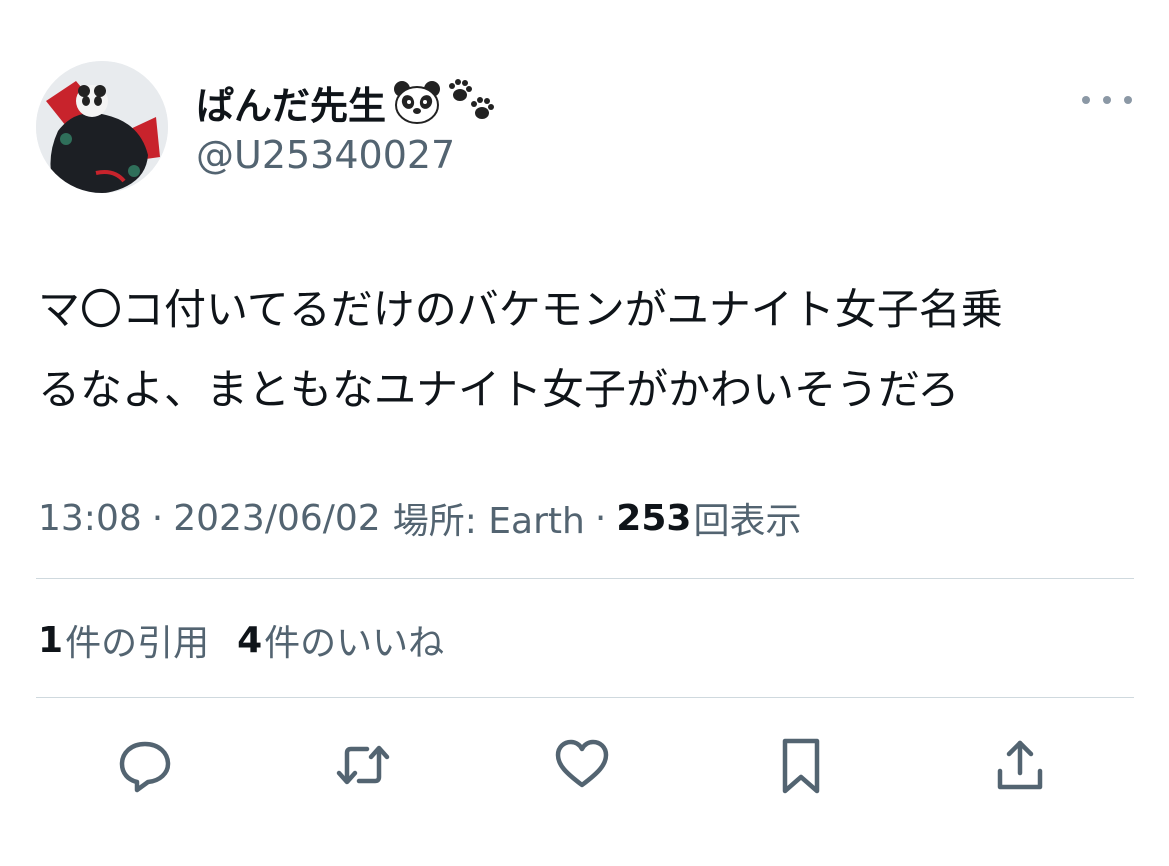 The width and height of the screenshot is (1169, 866). Describe the element at coordinates (291, 102) in the screenshot. I see `display-name: ぱんだ先生` at that location.